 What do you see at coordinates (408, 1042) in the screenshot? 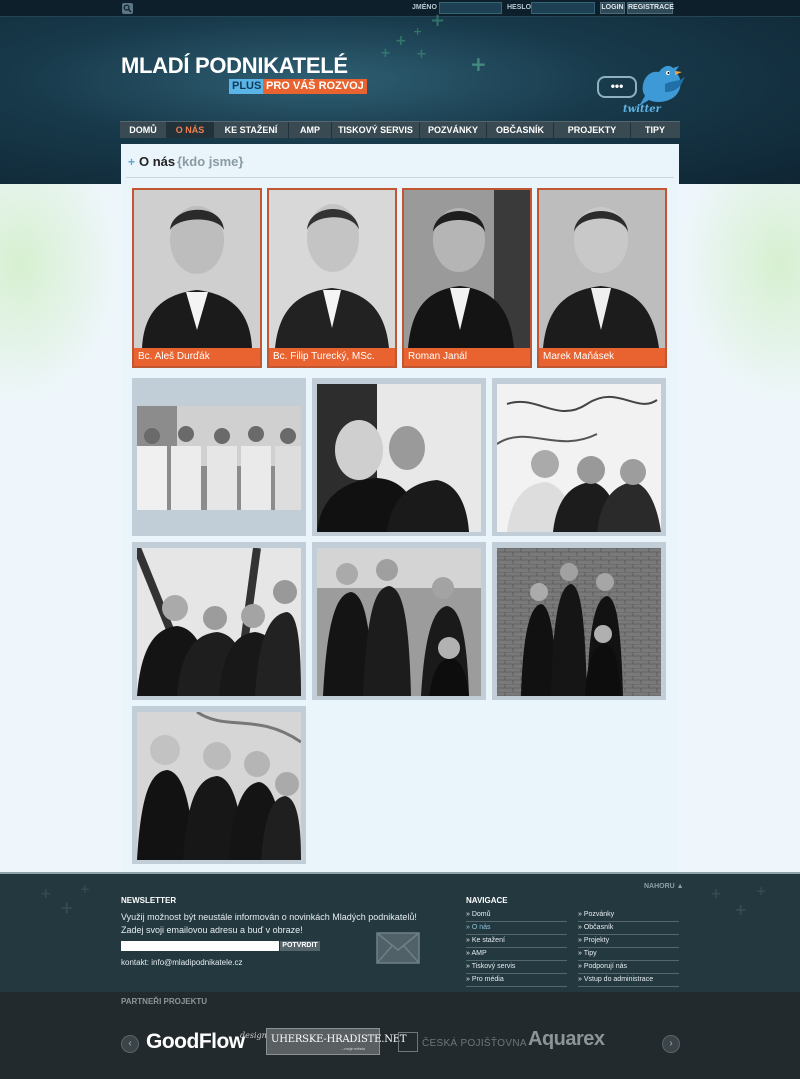
I see `ceska-pojistovna-emblem-icon` at bounding box center [408, 1042].